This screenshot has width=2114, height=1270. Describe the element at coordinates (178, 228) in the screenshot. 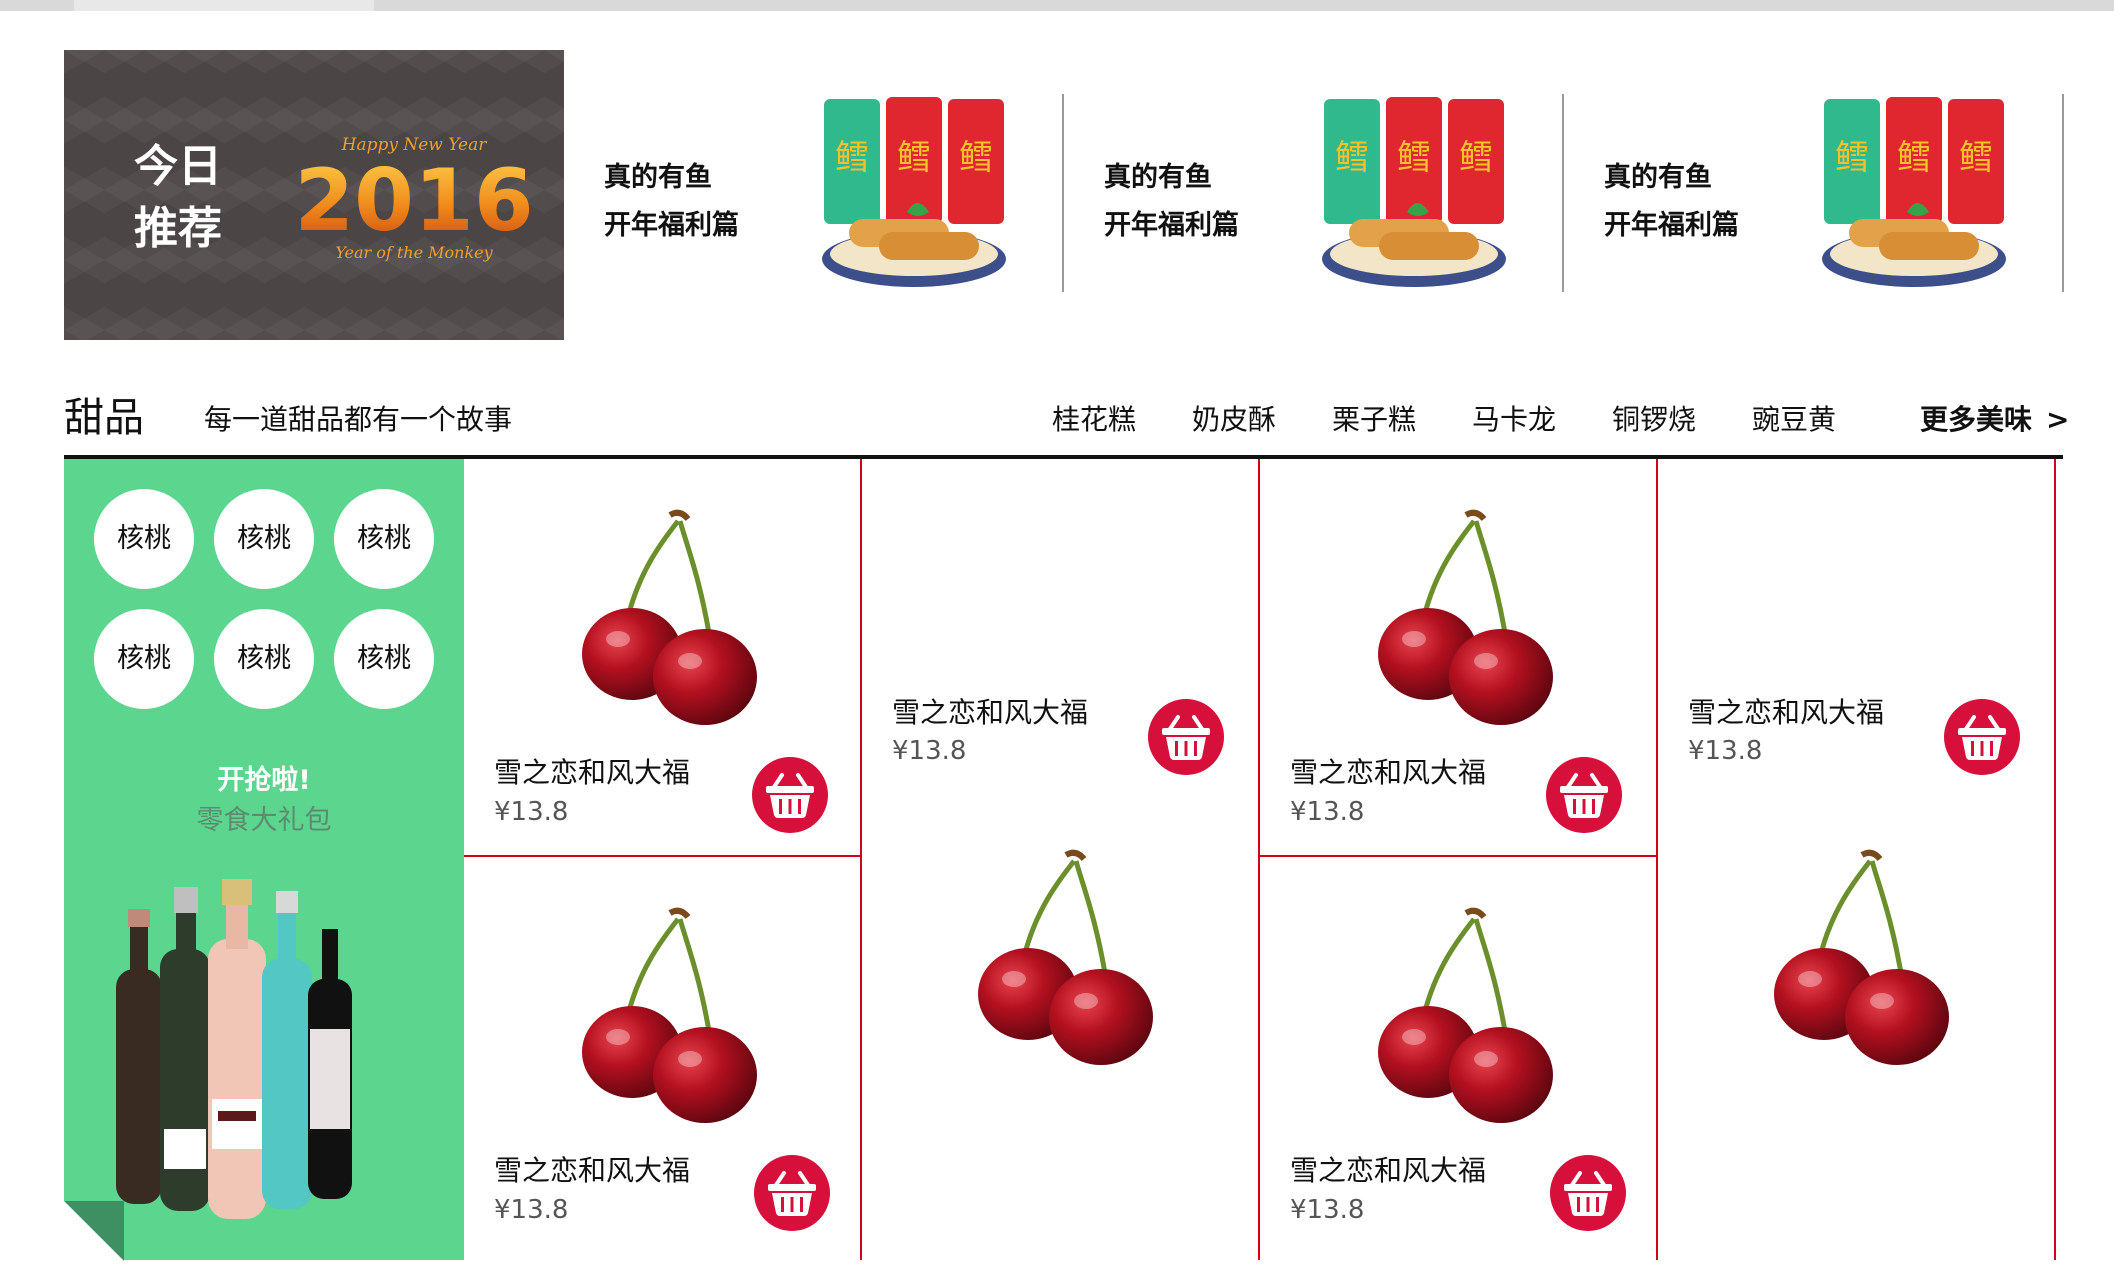

I see `today-label-line2: 推荐` at that location.